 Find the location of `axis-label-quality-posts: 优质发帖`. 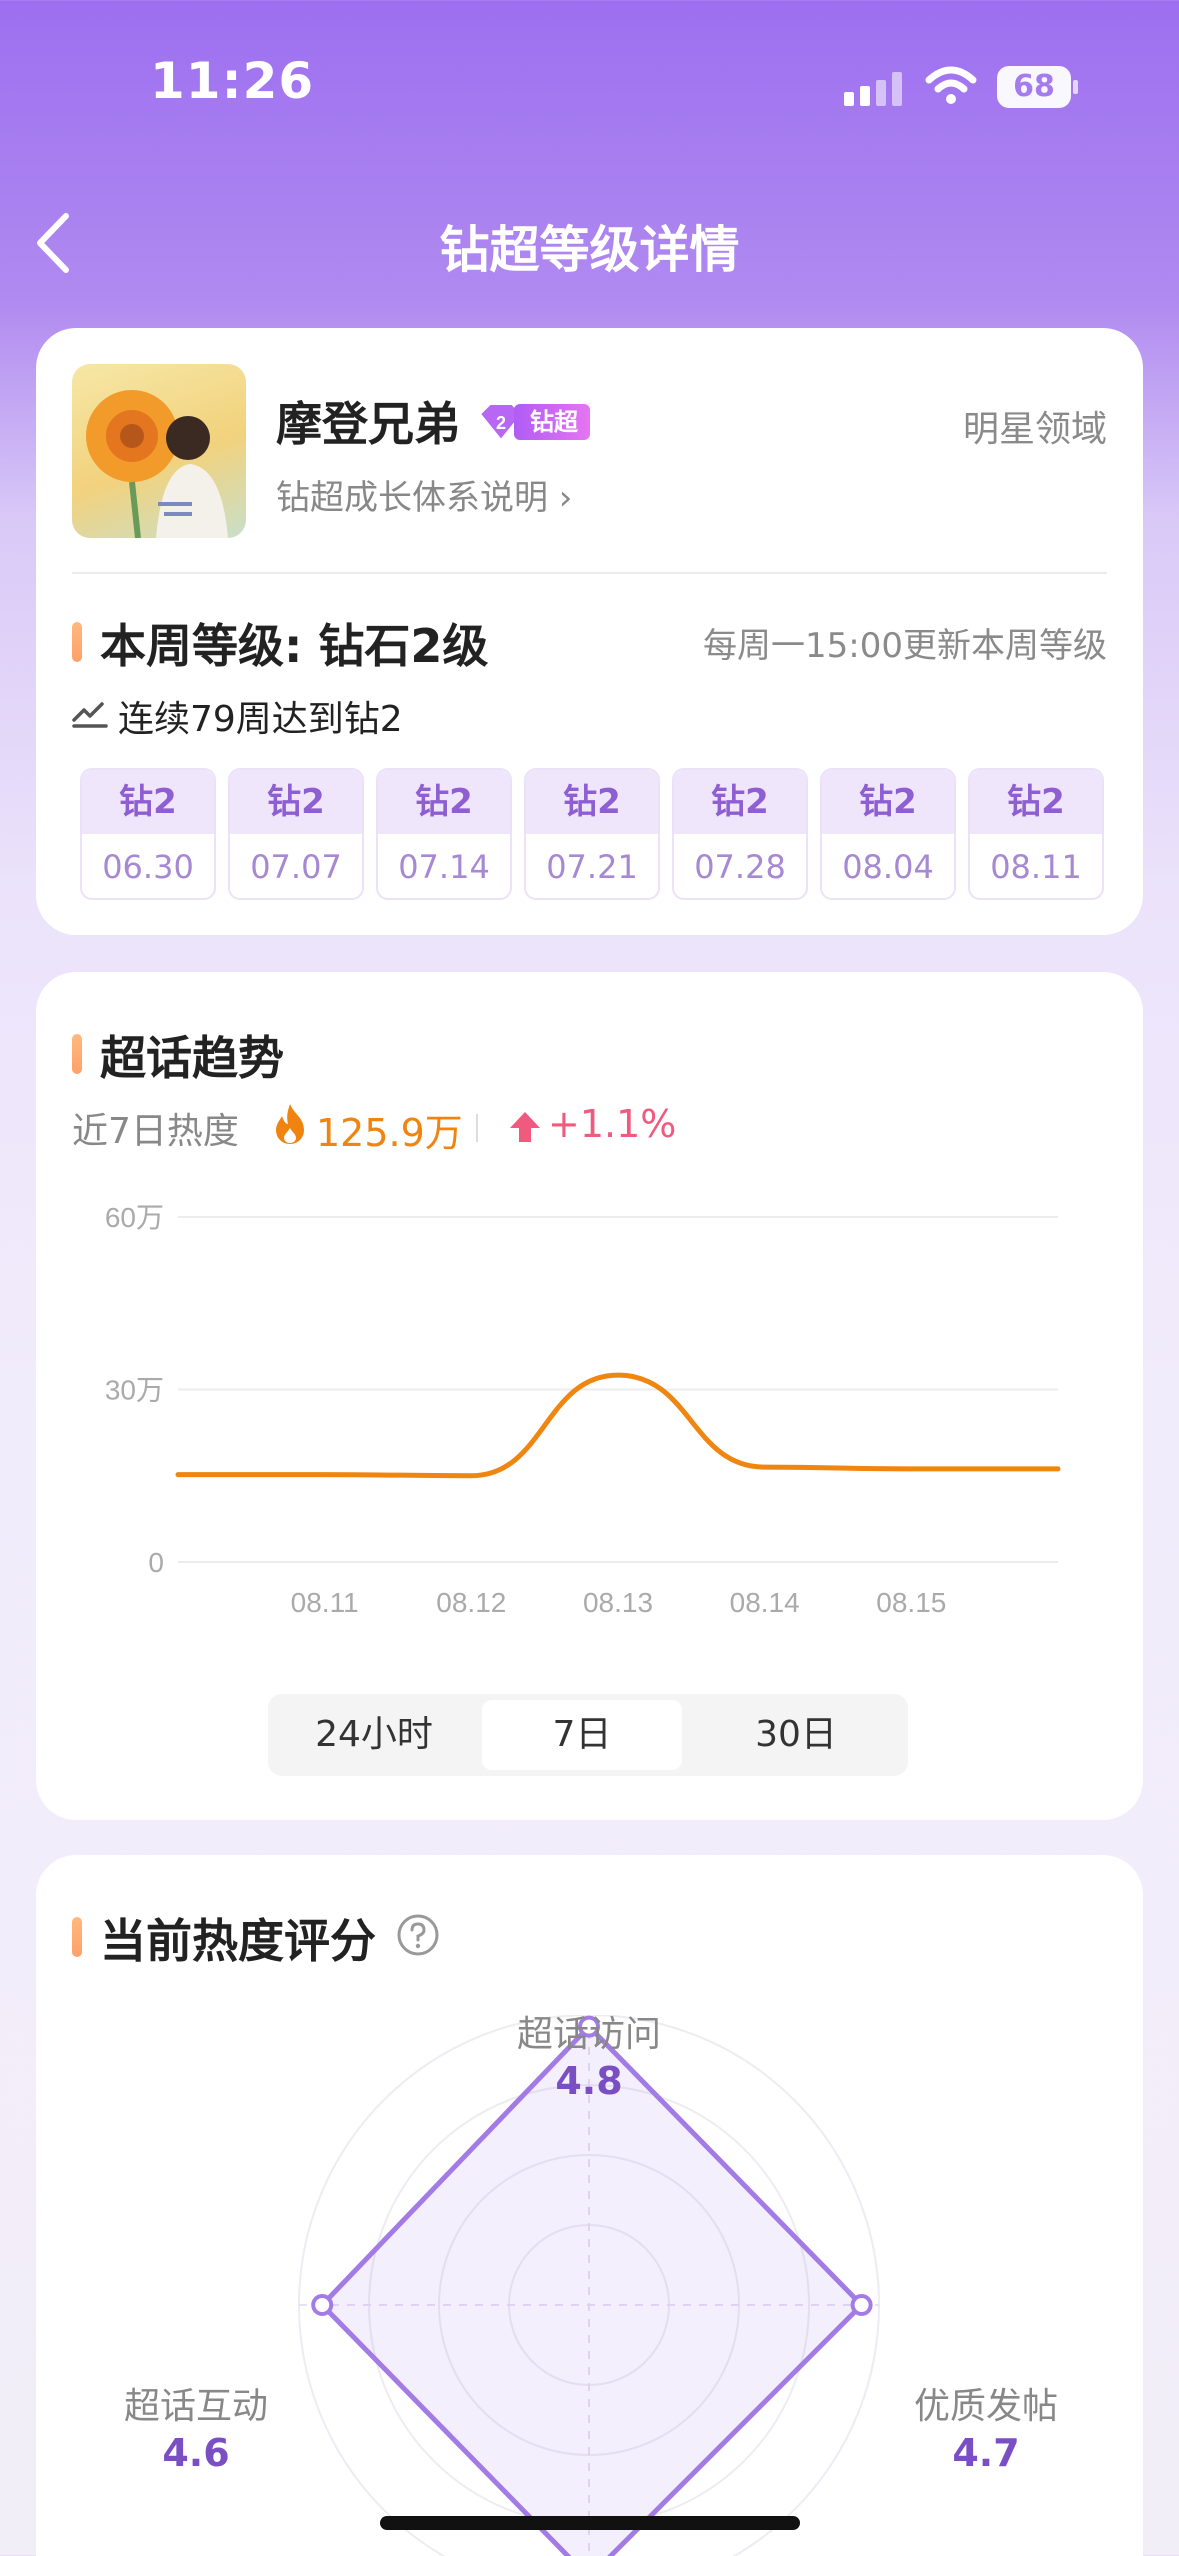

axis-label-quality-posts: 优质发帖 is located at coordinates (985, 2406).